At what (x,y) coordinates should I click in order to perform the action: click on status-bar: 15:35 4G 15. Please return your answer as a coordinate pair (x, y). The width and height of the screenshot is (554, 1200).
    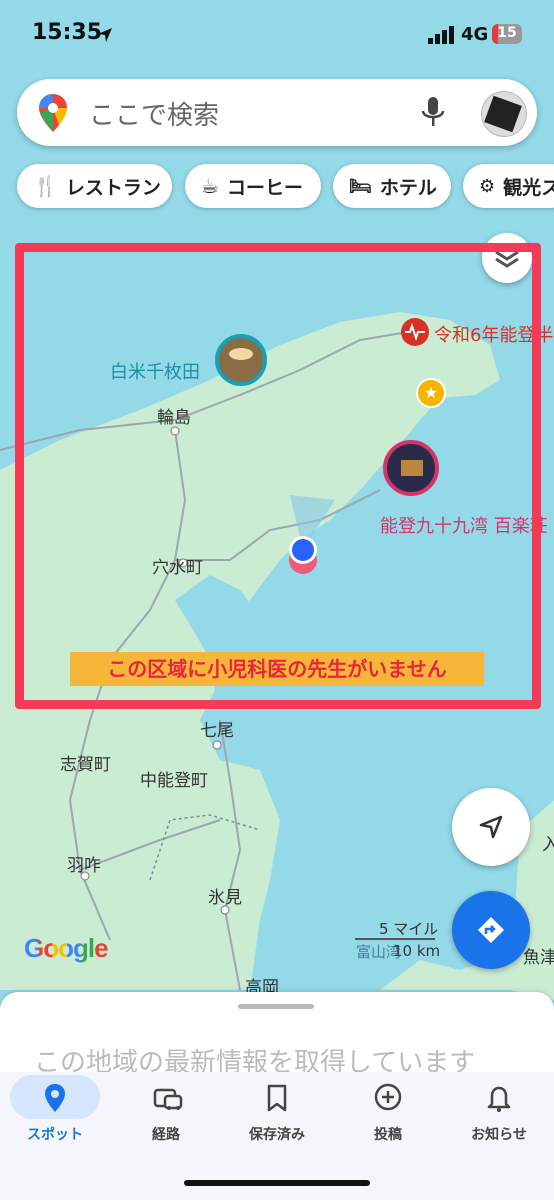
    Looking at the image, I should click on (277, 35).